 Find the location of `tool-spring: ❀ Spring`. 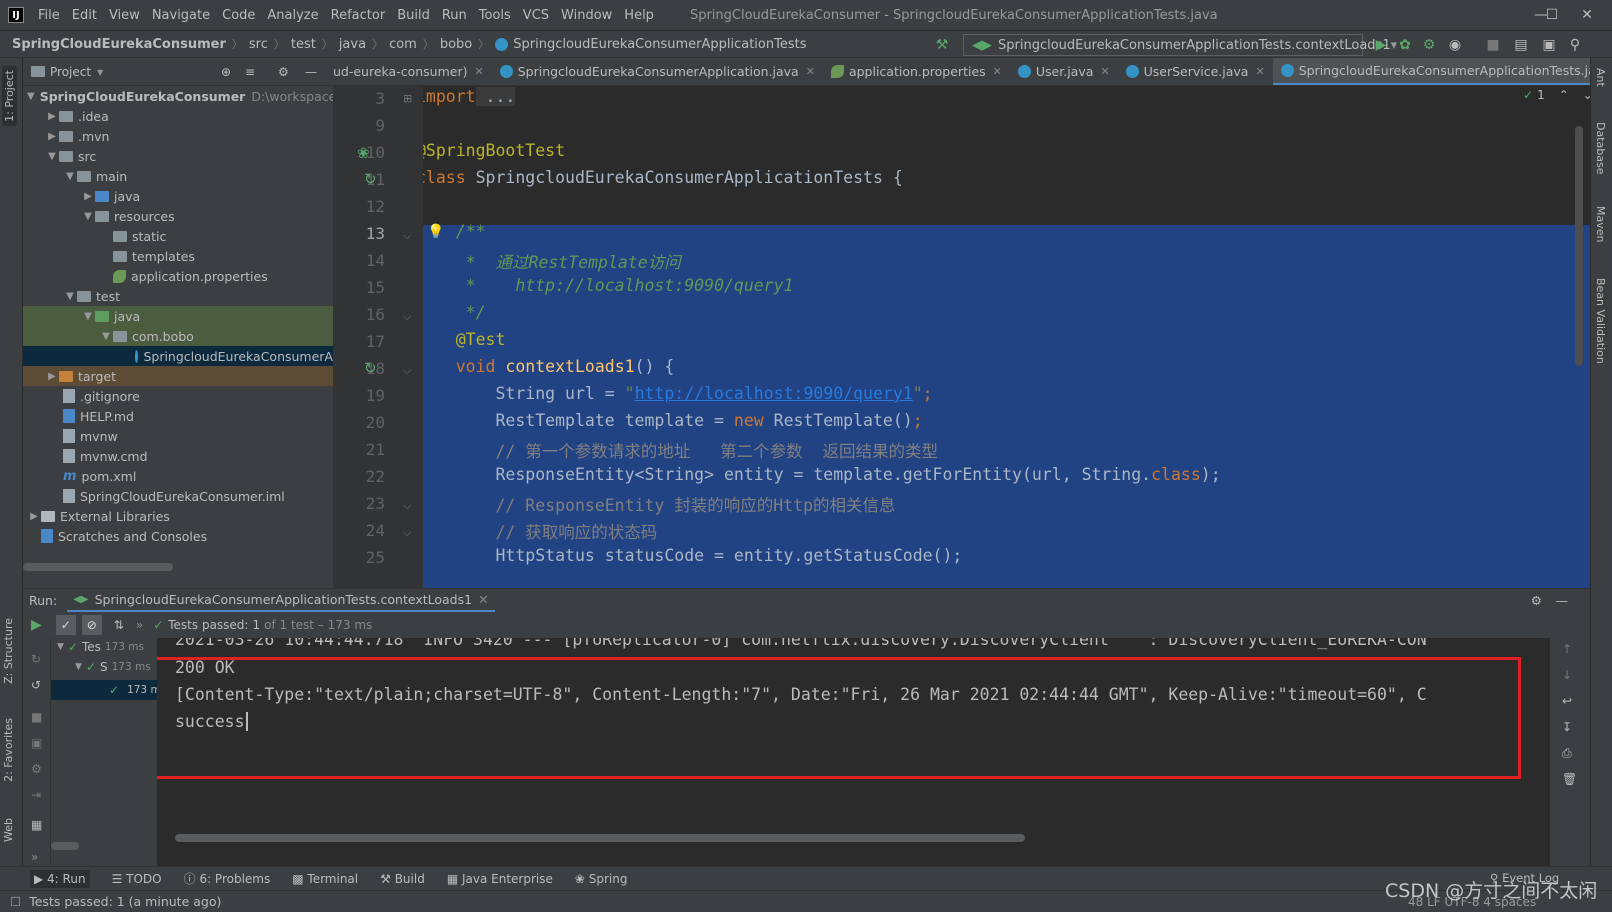

tool-spring: ❀ Spring is located at coordinates (601, 879).